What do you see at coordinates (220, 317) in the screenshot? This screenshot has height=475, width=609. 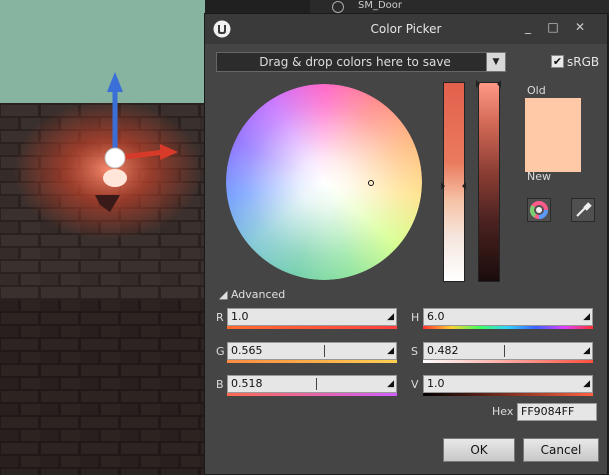 I see `r-label: R` at bounding box center [220, 317].